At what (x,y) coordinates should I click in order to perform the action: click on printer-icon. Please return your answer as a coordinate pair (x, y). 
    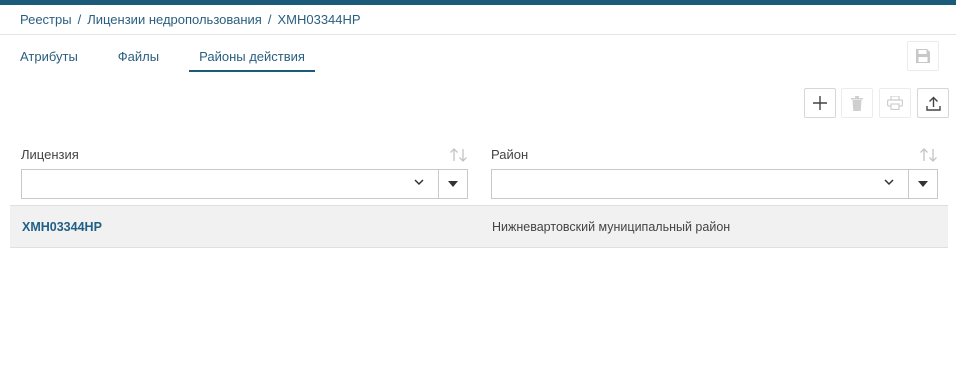
    Looking at the image, I should click on (895, 103).